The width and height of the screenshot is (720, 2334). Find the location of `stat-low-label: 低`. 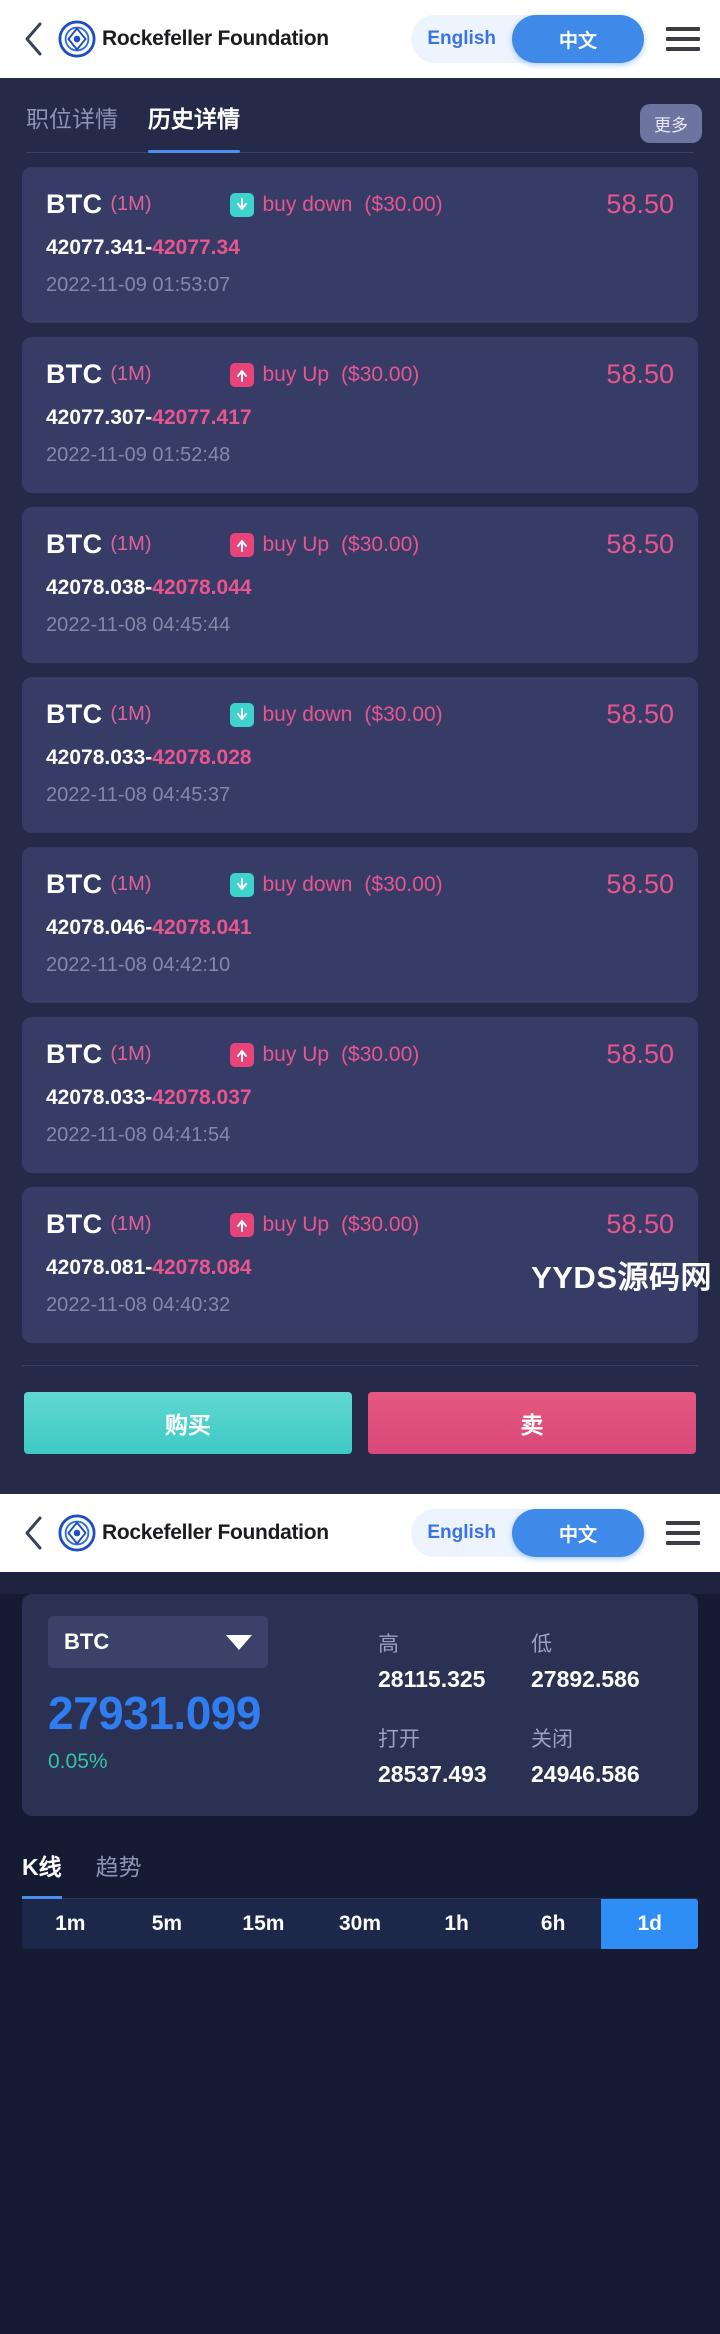

stat-low-label: 低 is located at coordinates (541, 1644).